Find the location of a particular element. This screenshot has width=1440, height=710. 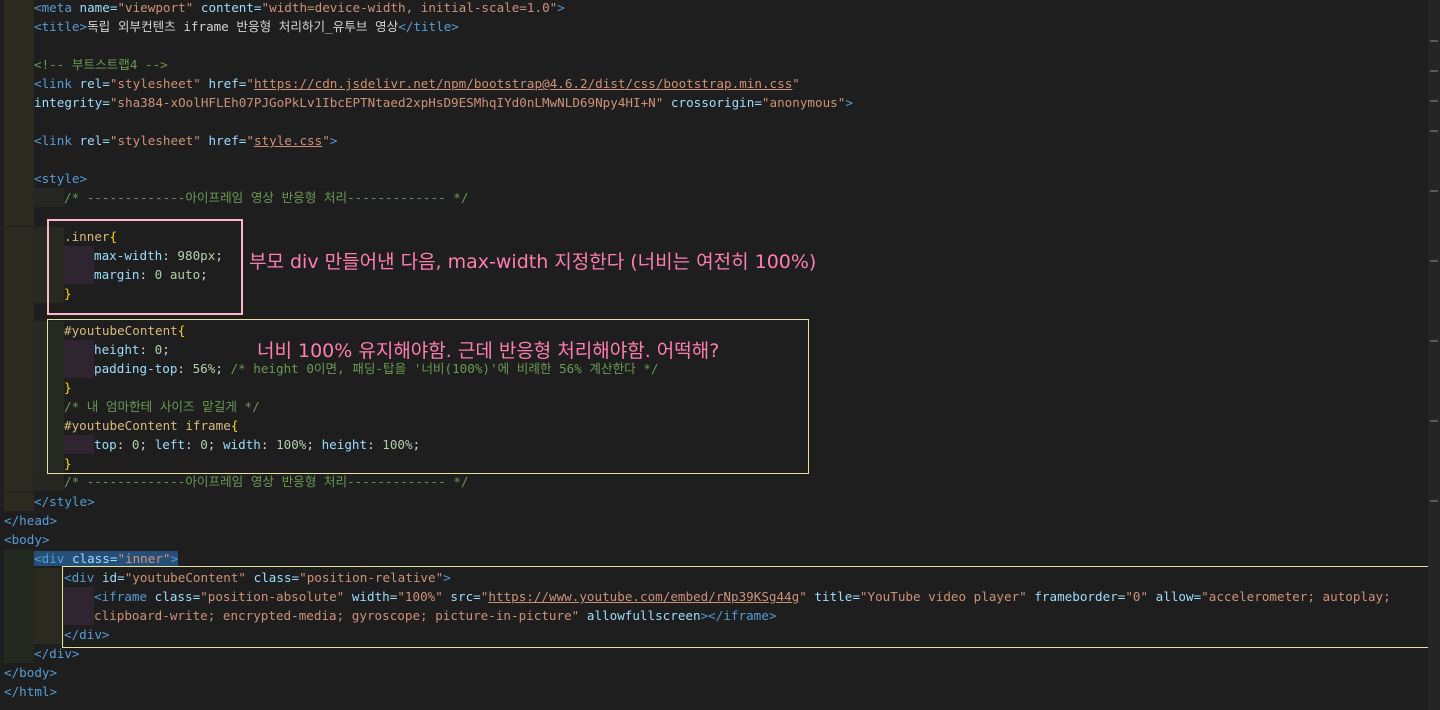

string-token: "viewport" is located at coordinates (155, 7).